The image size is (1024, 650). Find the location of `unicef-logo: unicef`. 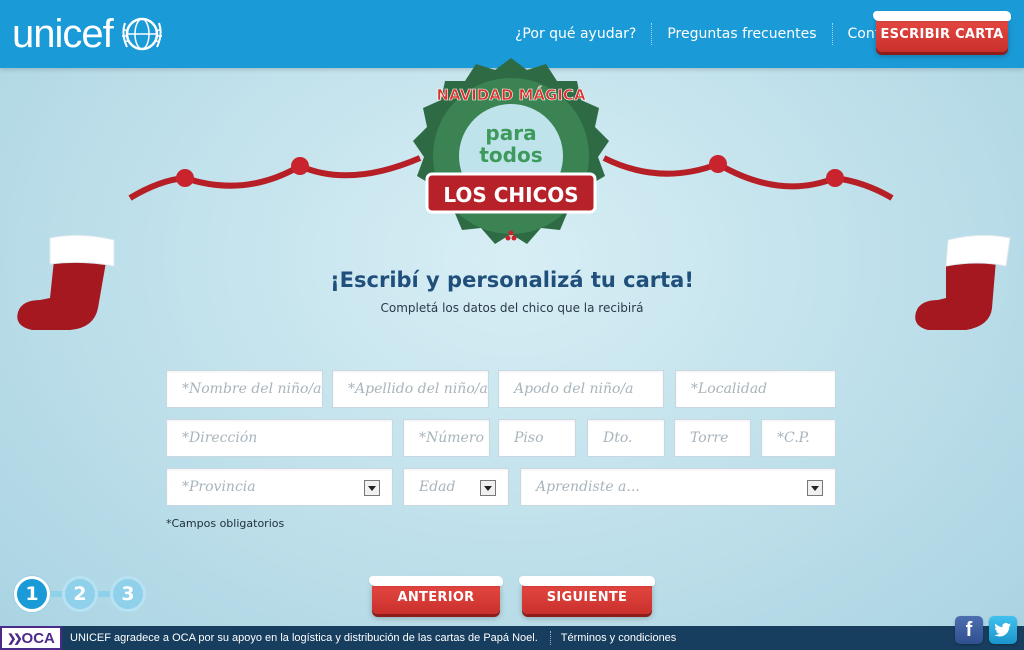

unicef-logo: unicef is located at coordinates (88, 34).